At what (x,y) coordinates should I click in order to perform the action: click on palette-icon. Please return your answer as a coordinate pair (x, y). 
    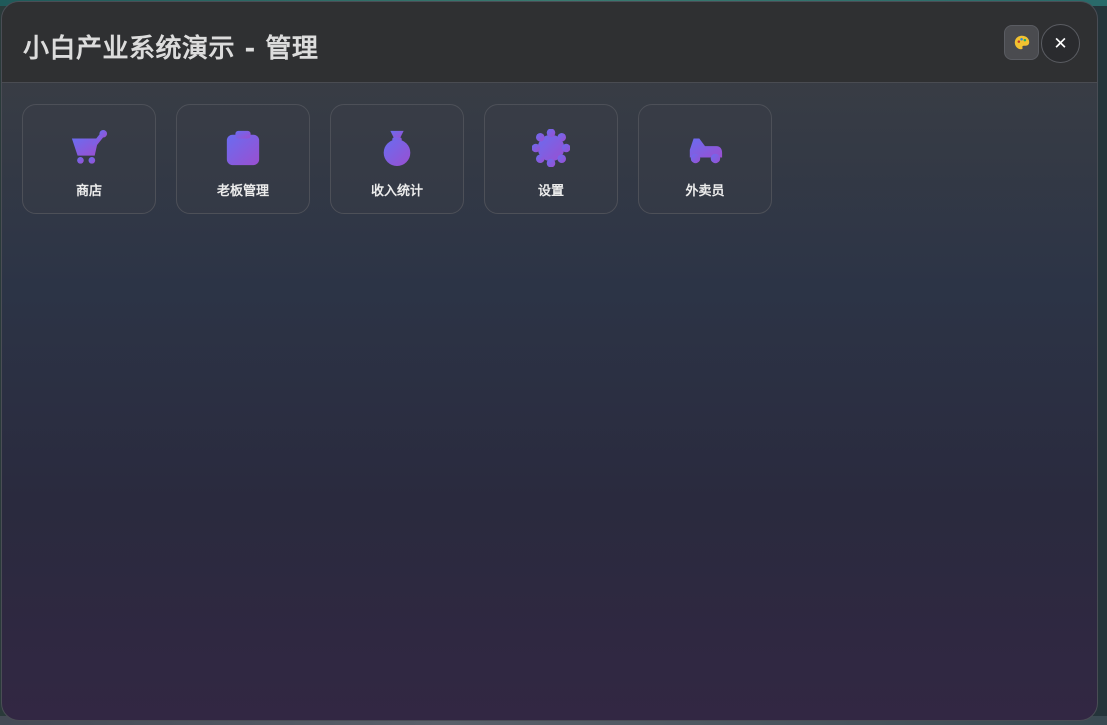
    Looking at the image, I should click on (1021, 42).